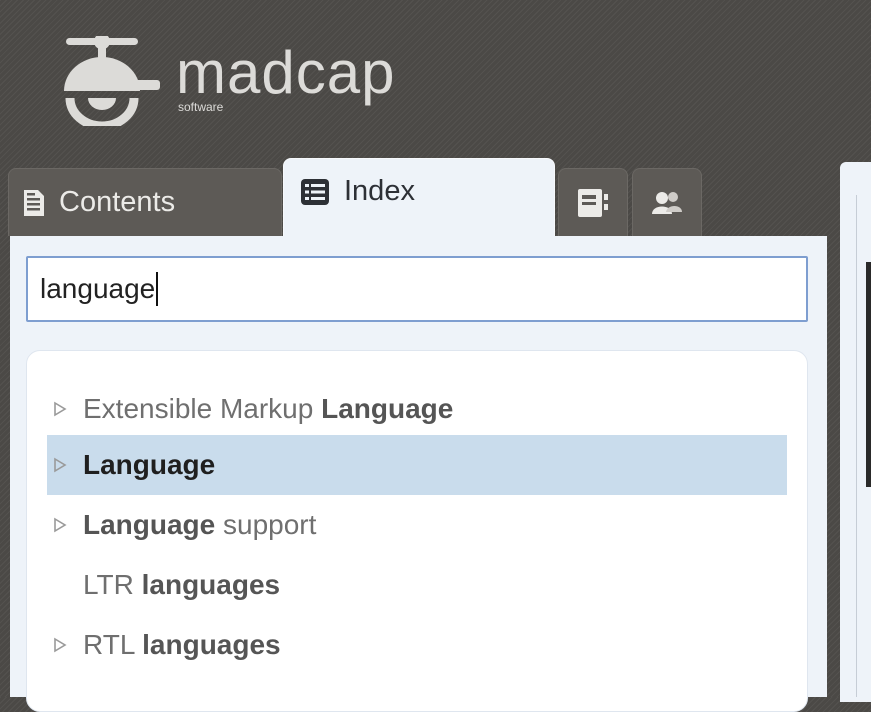 This screenshot has width=871, height=712. What do you see at coordinates (417, 525) in the screenshot?
I see `index-item-language-support: Language support` at bounding box center [417, 525].